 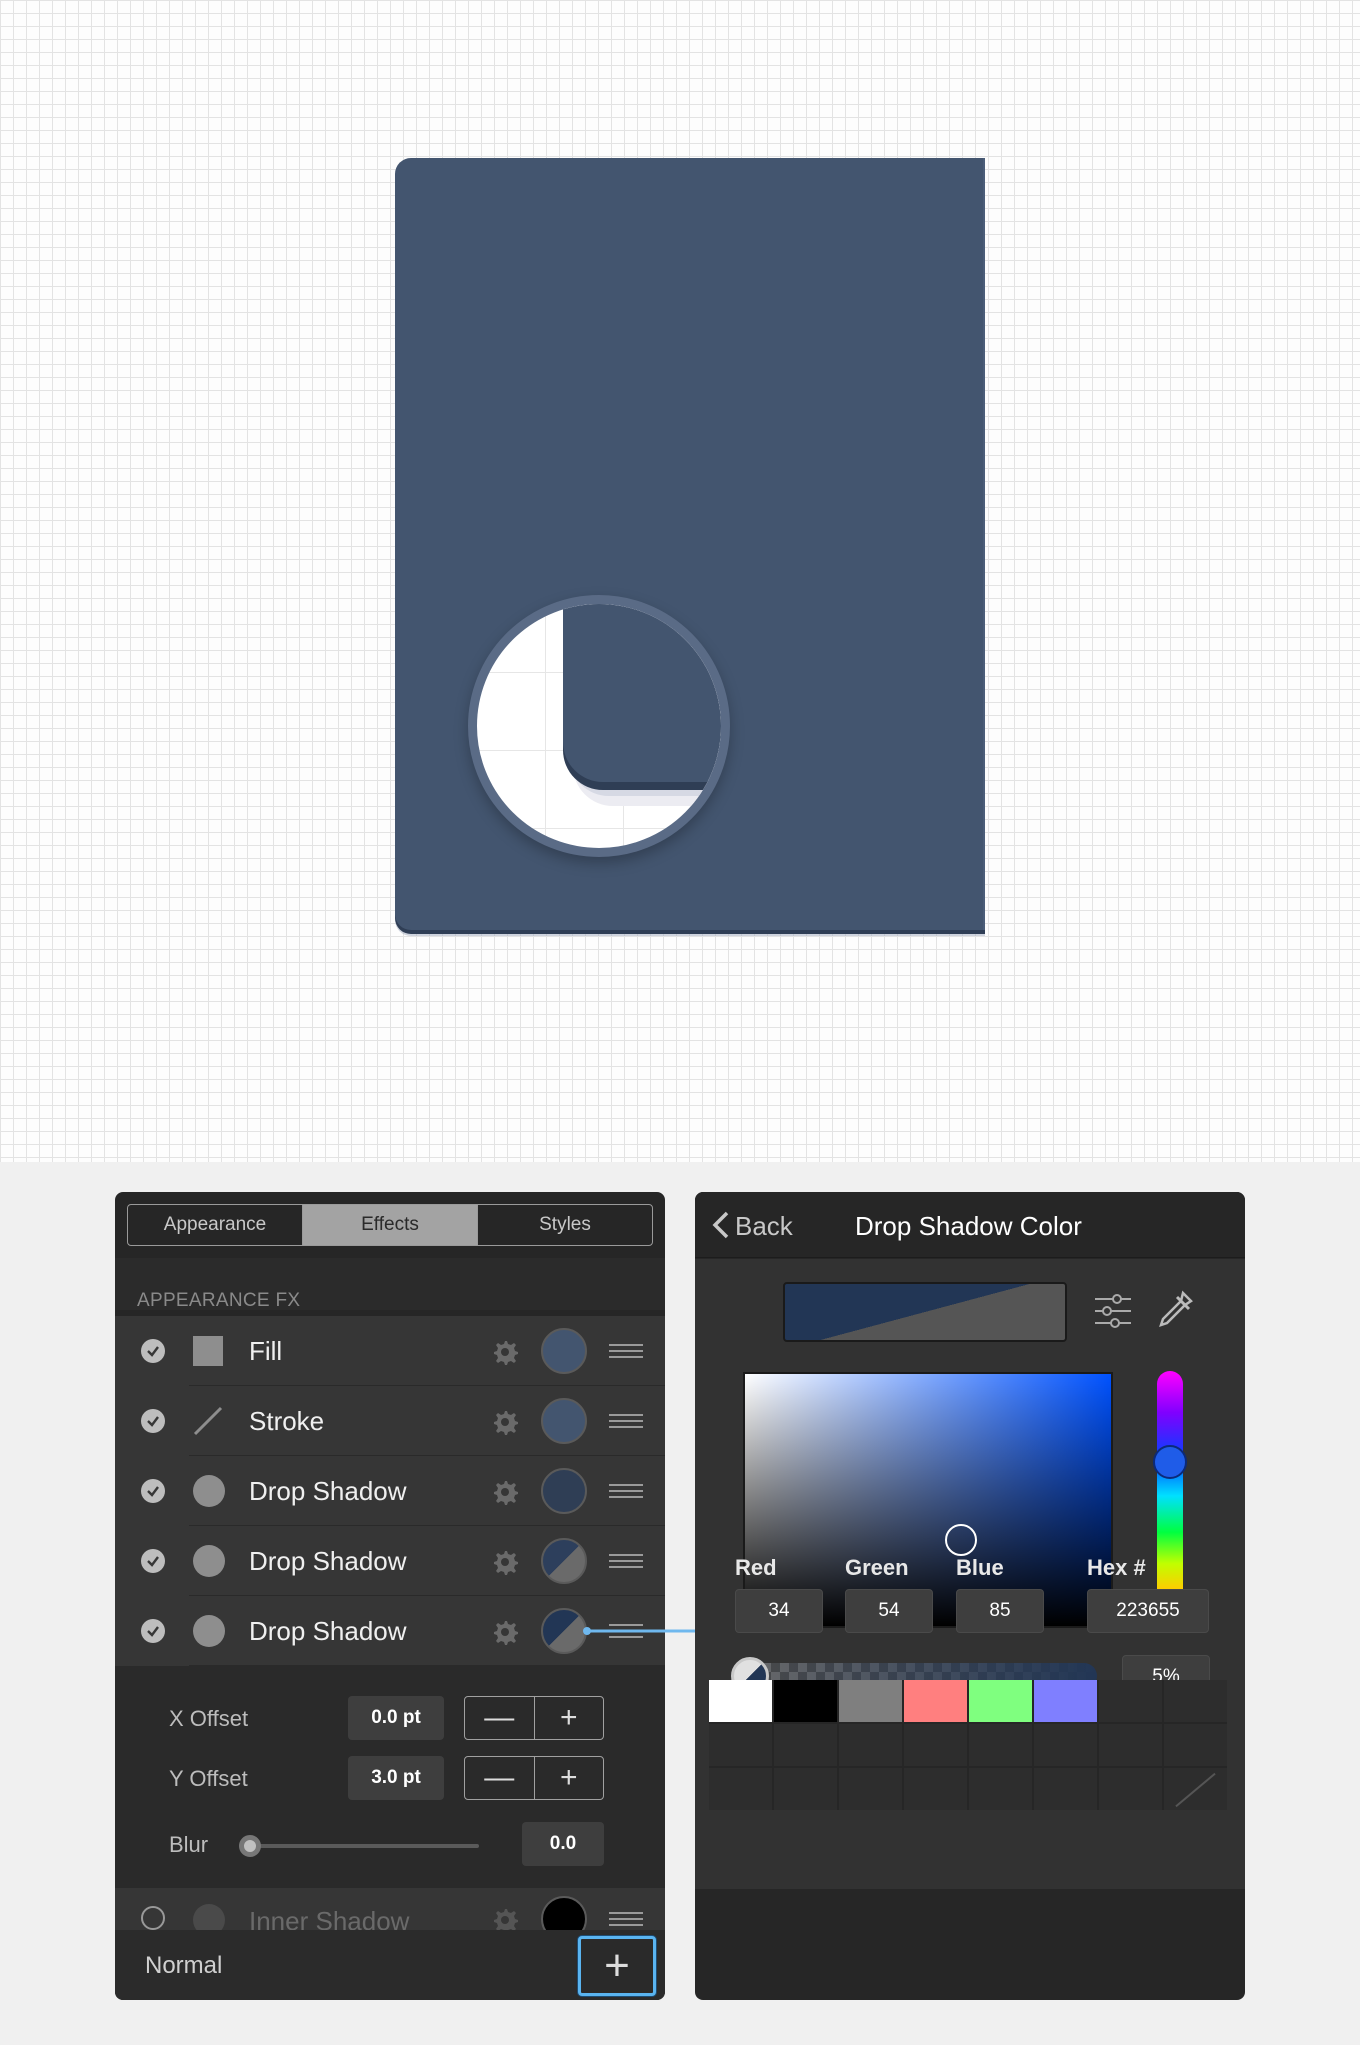 What do you see at coordinates (396, 1718) in the screenshot?
I see `x-offset-field: 0.0 pt` at bounding box center [396, 1718].